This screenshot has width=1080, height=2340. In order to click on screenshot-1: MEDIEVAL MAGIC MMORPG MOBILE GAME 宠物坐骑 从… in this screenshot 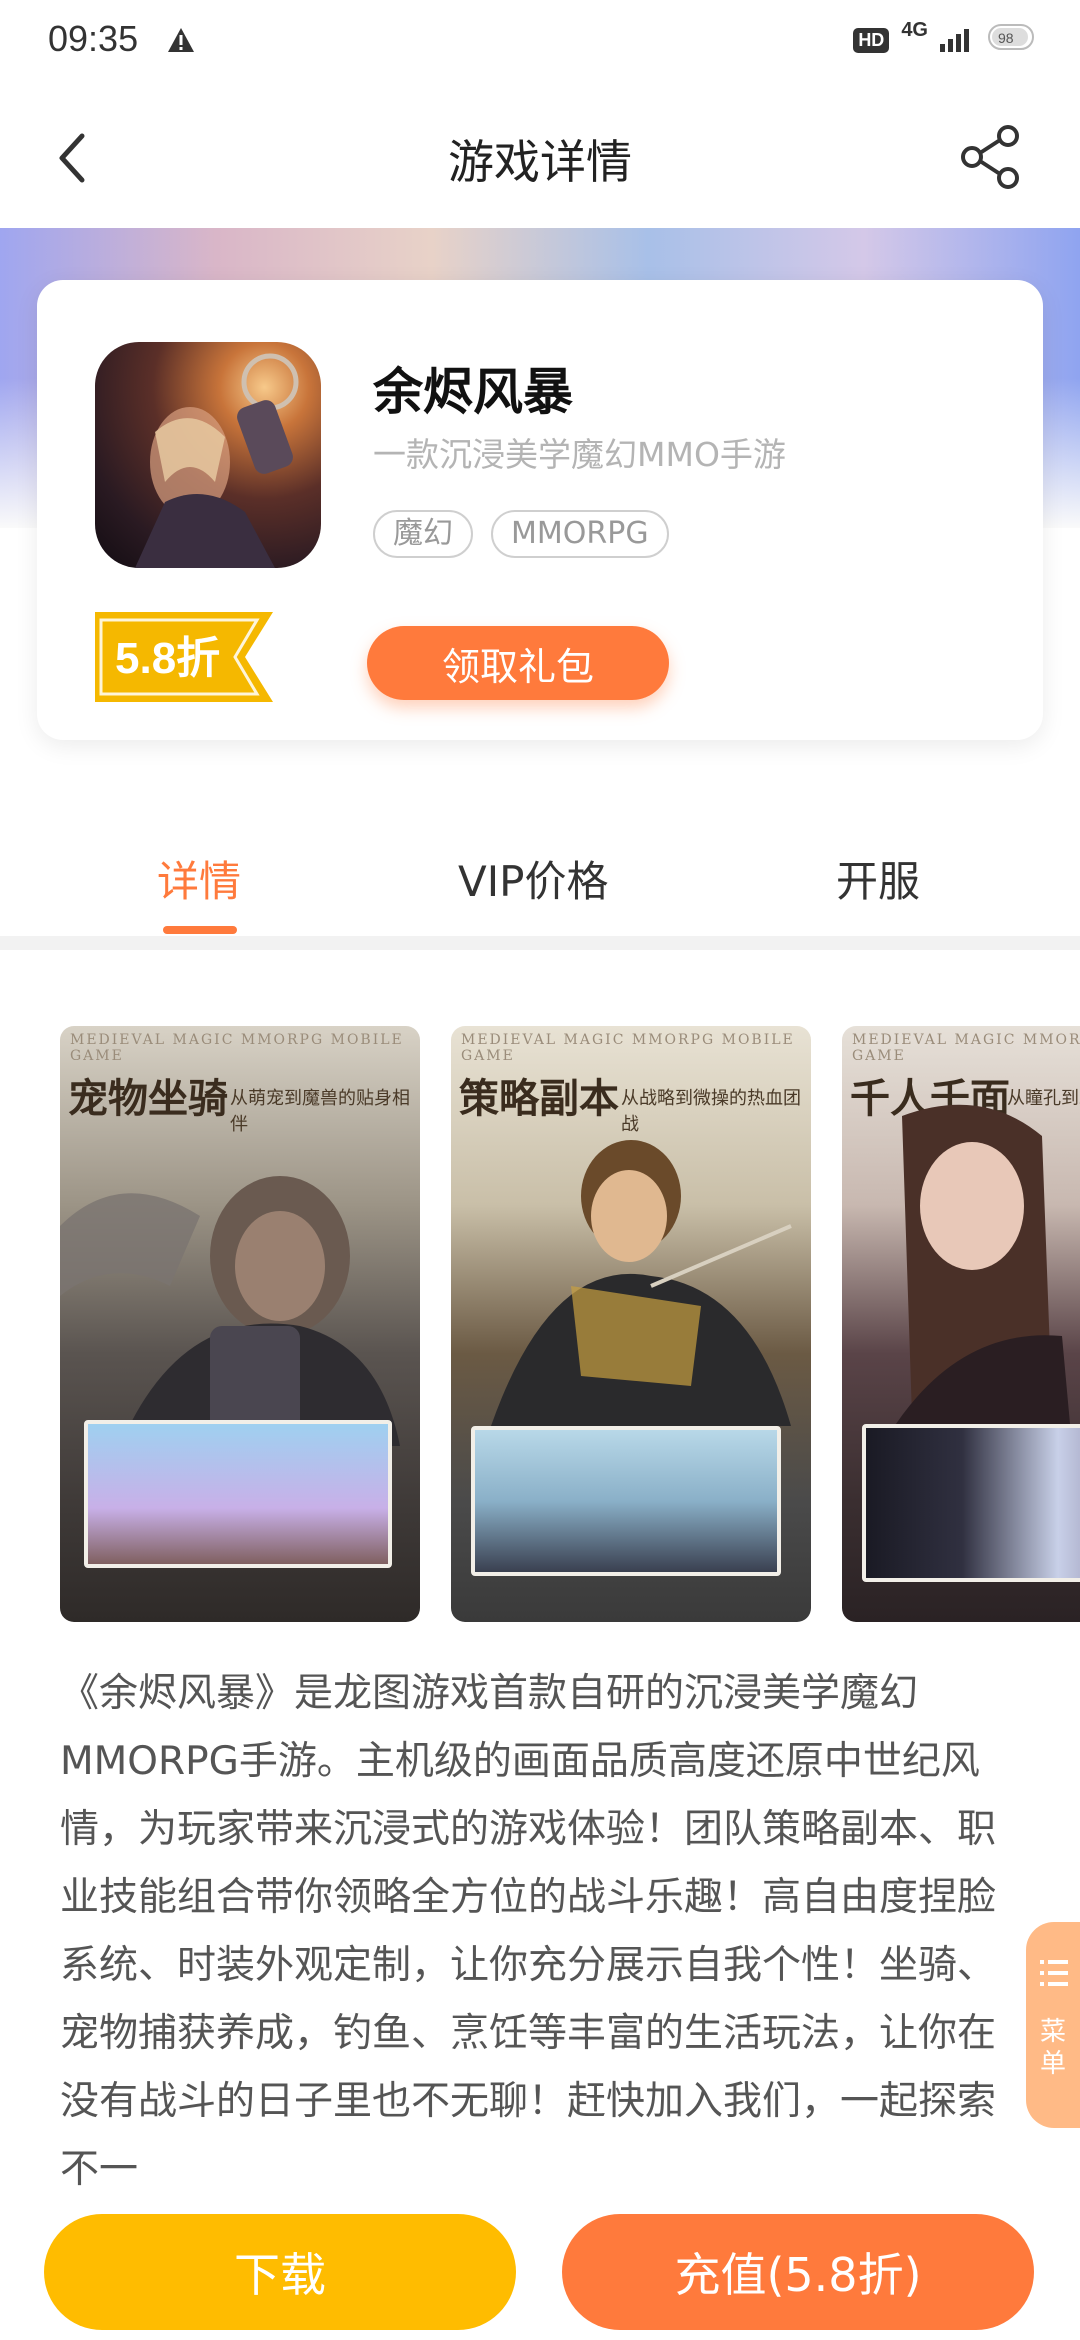, I will do `click(240, 1324)`.